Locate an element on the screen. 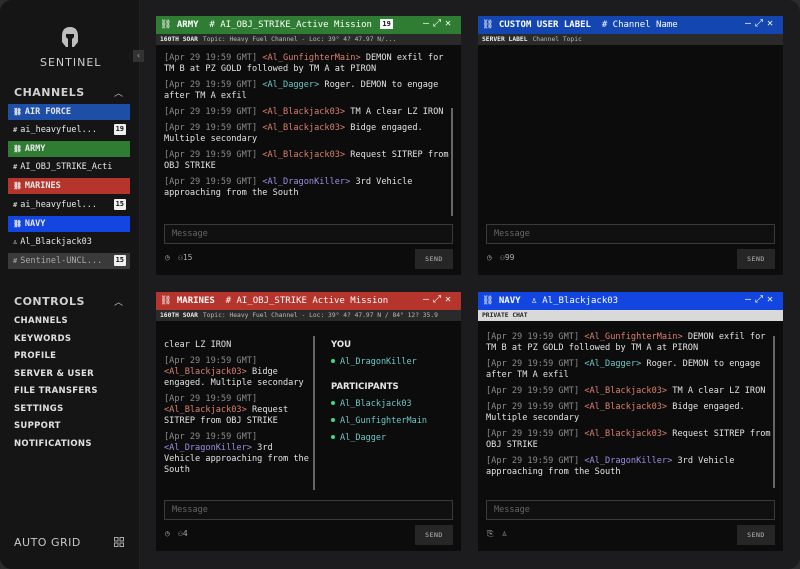 The height and width of the screenshot is (569, 800). attach-file-icon: ⎘ is located at coordinates (490, 534).